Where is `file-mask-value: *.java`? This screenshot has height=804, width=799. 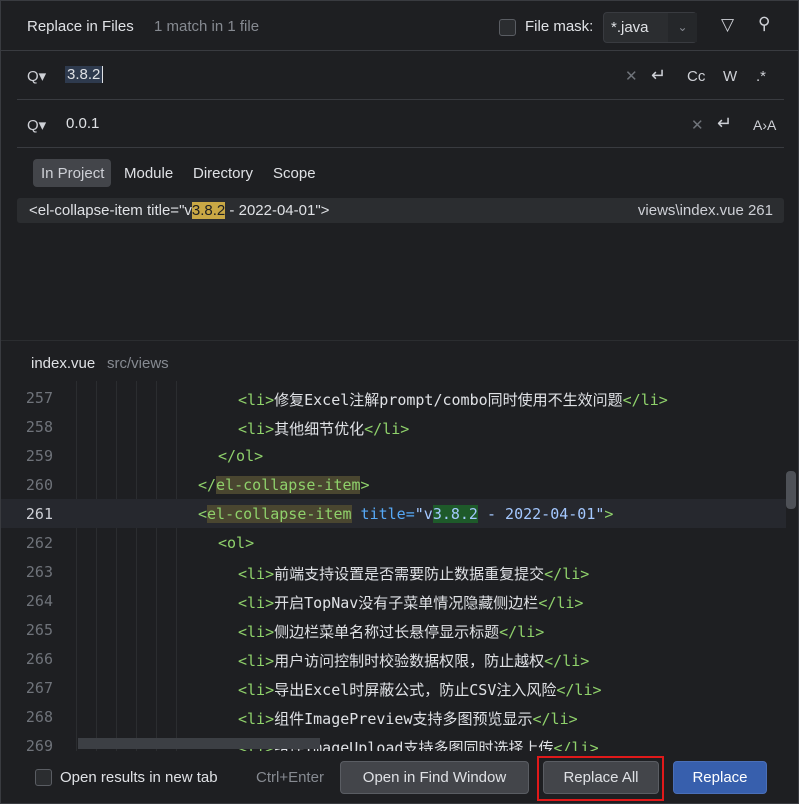 file-mask-value: *.java is located at coordinates (630, 27).